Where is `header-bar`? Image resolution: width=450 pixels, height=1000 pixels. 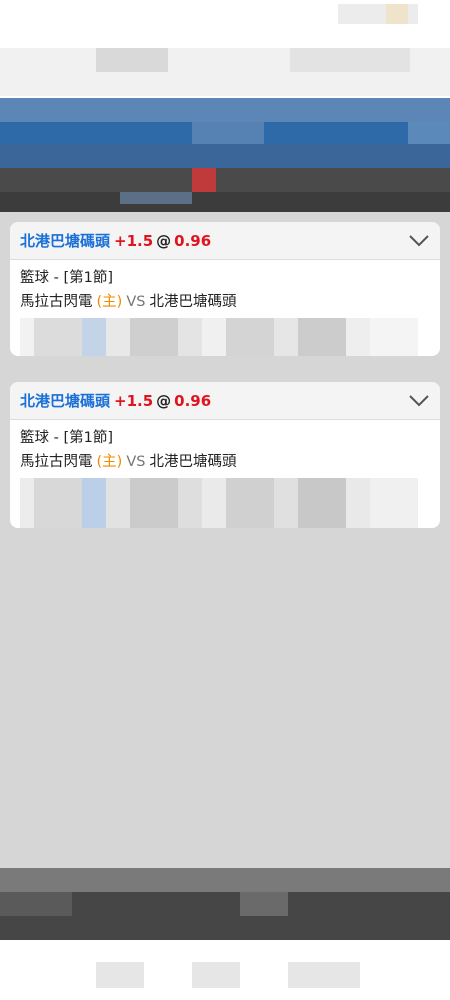 header-bar is located at coordinates (225, 133).